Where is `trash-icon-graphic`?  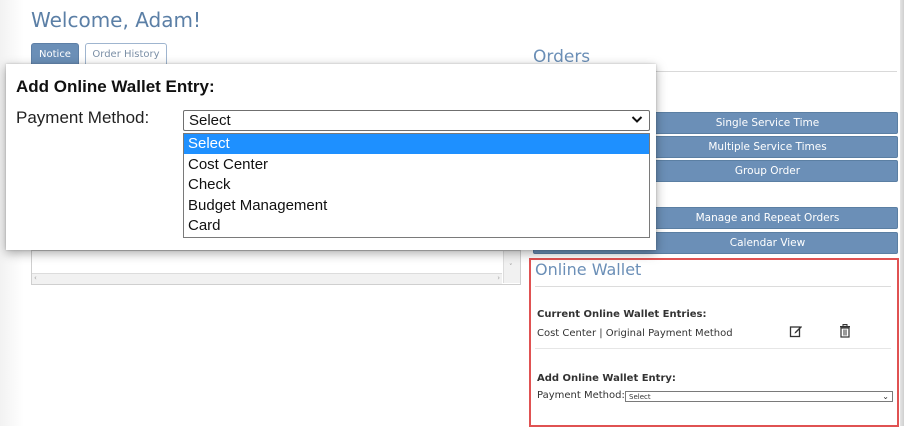 trash-icon-graphic is located at coordinates (845, 331).